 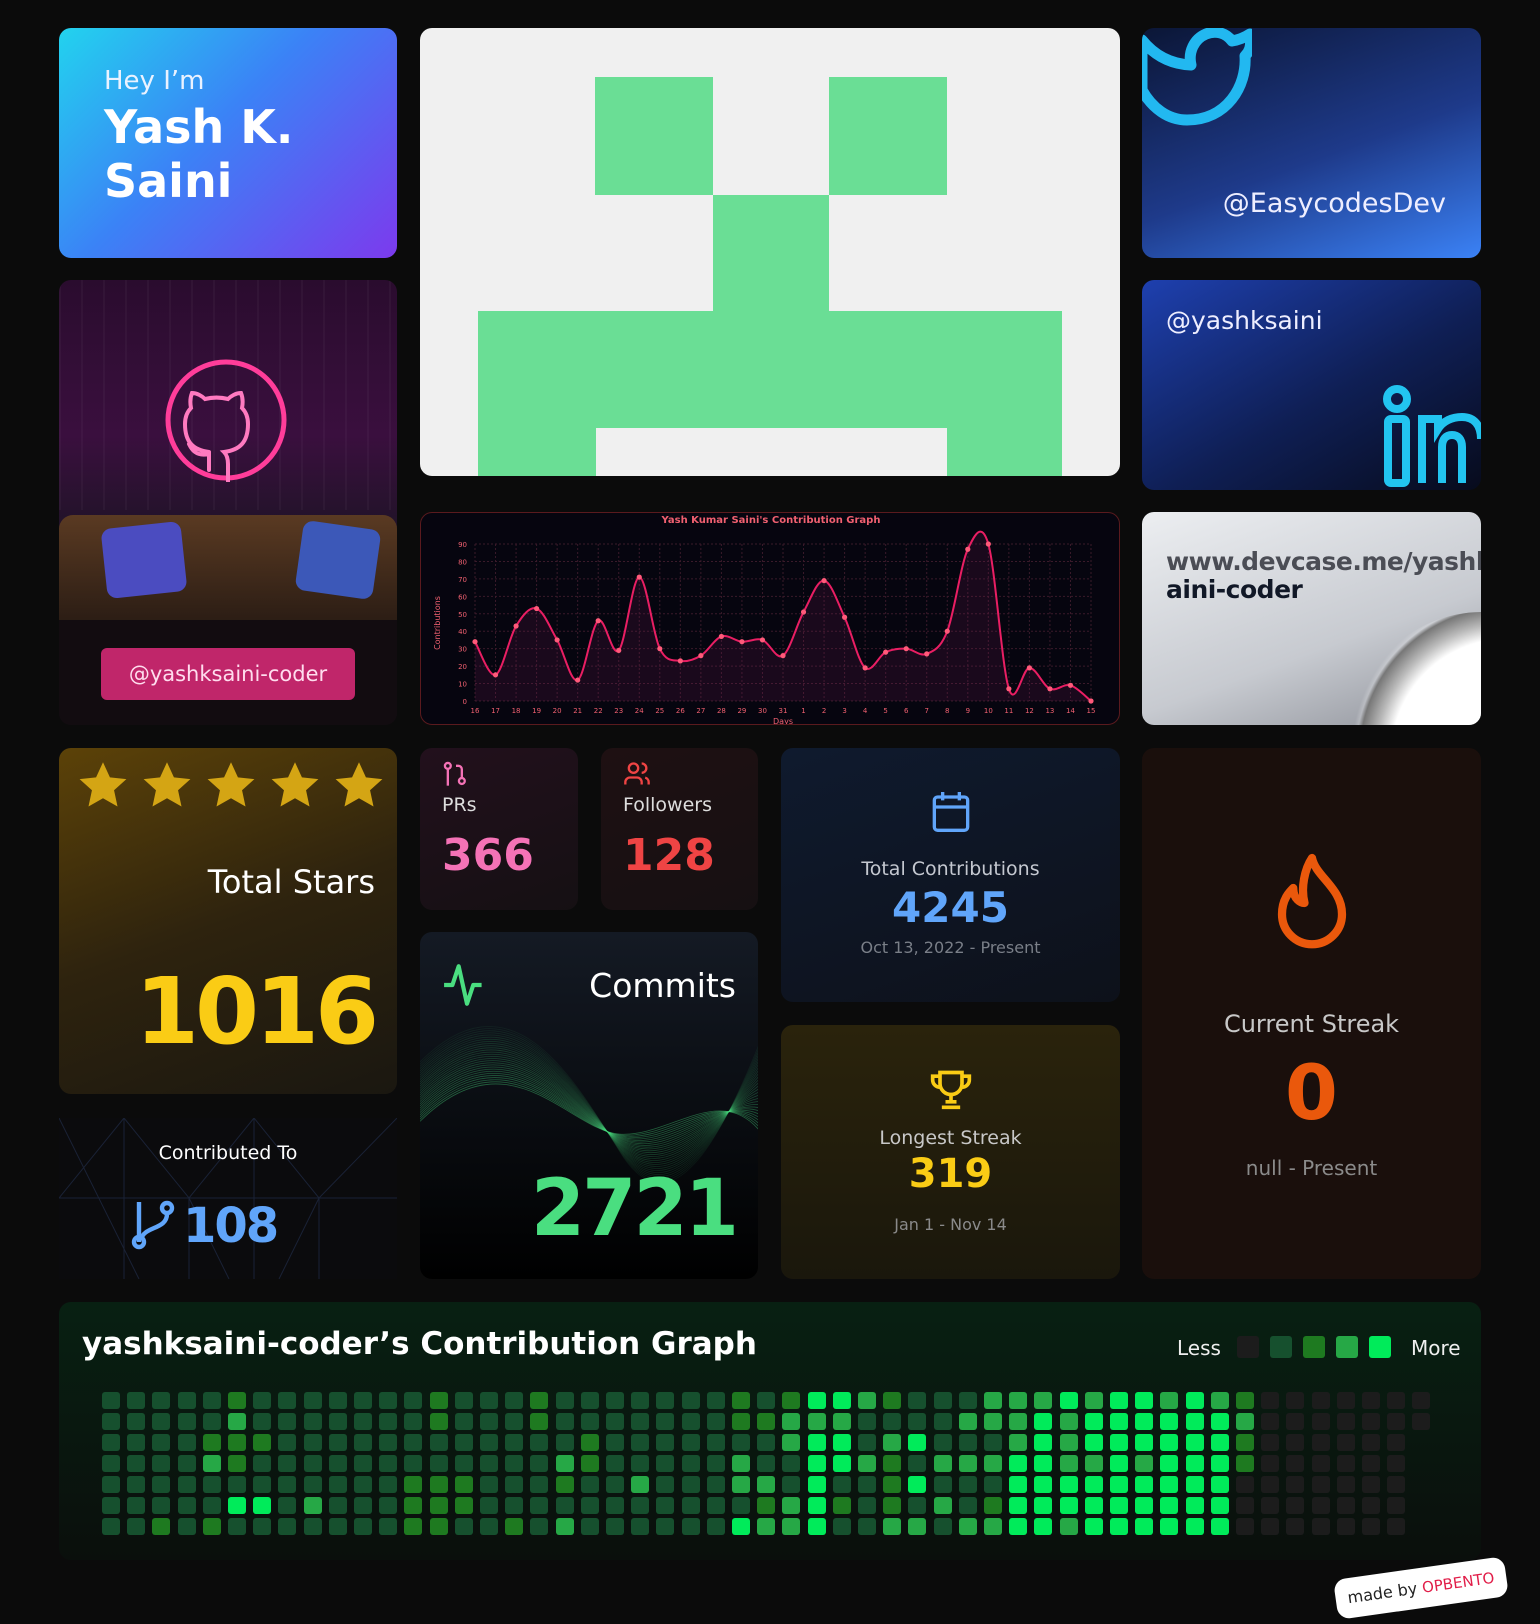 I want to click on devcase-card: www.devcase.me/yashks aini-coder, so click(x=1311, y=618).